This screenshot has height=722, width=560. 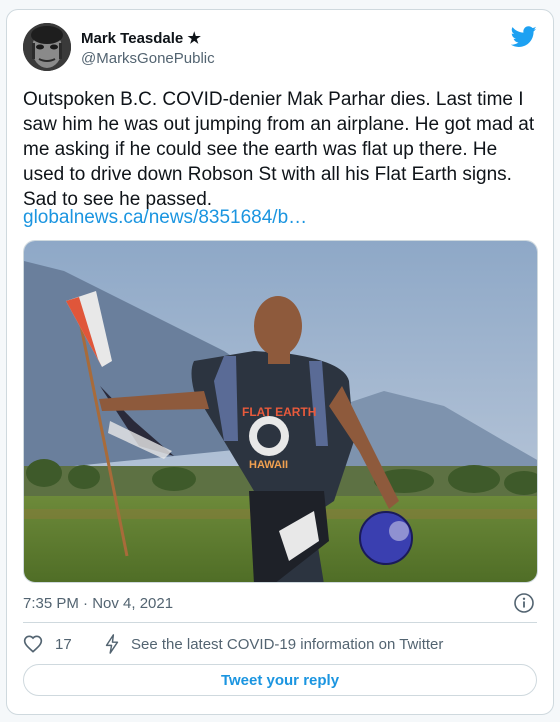 What do you see at coordinates (280, 622) in the screenshot?
I see `divider` at bounding box center [280, 622].